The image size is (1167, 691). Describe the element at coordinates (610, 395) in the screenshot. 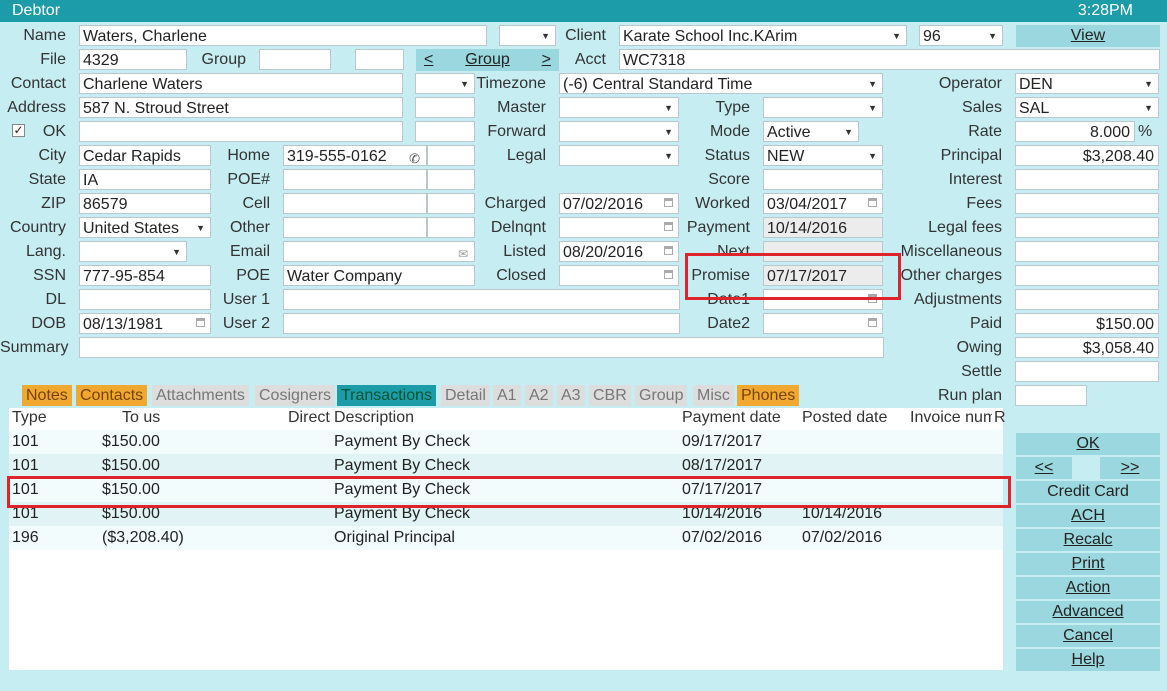

I see `tab-cbr: CBR` at that location.